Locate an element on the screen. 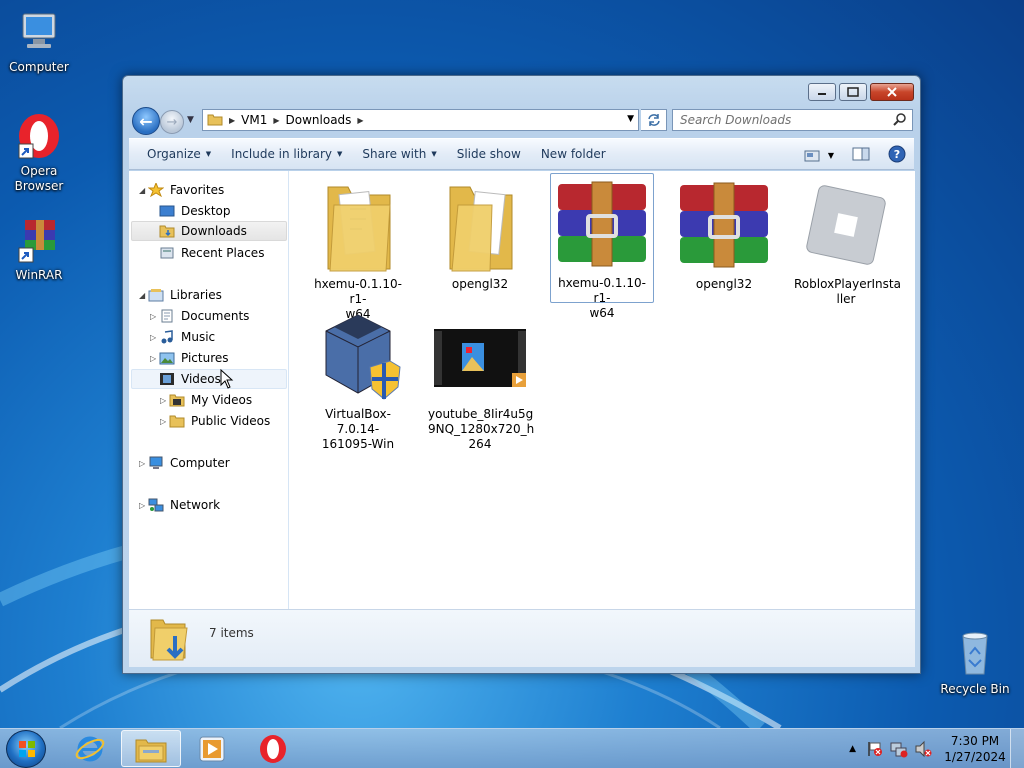  nav-my-videos: My Videos is located at coordinates (210, 400).